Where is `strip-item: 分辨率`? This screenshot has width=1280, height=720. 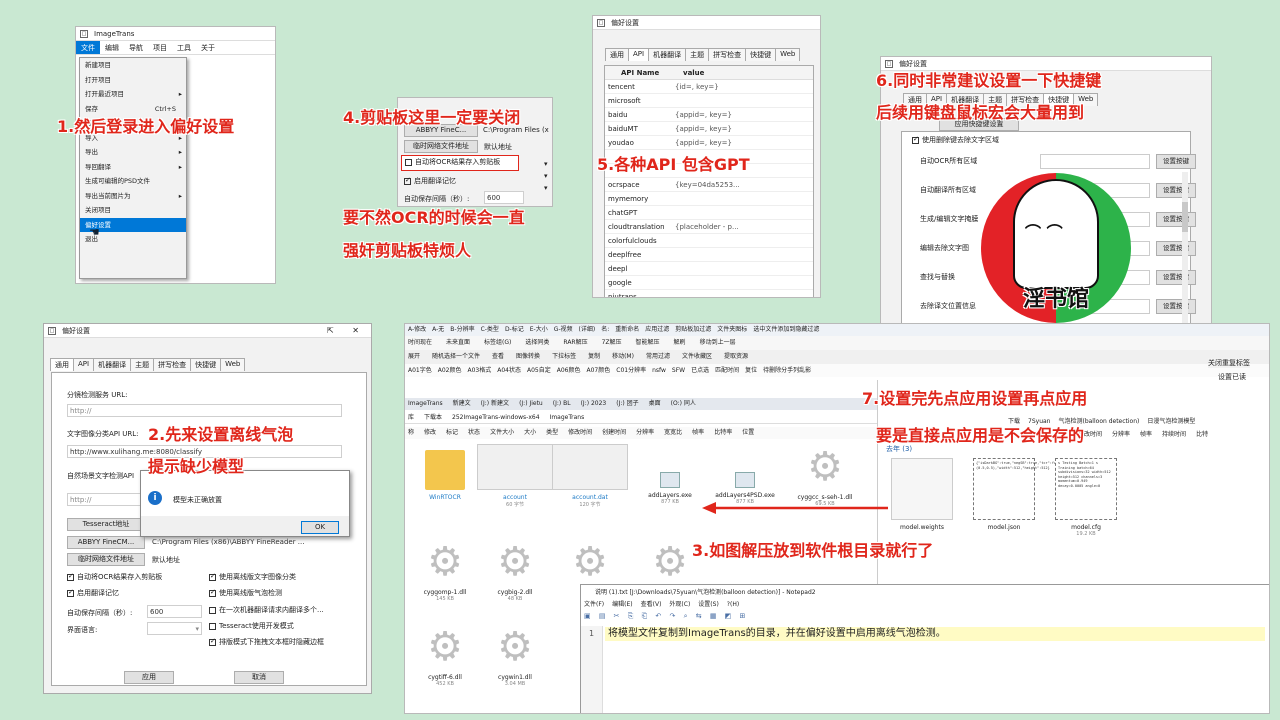
strip-item: 分辨率 is located at coordinates (645, 432).